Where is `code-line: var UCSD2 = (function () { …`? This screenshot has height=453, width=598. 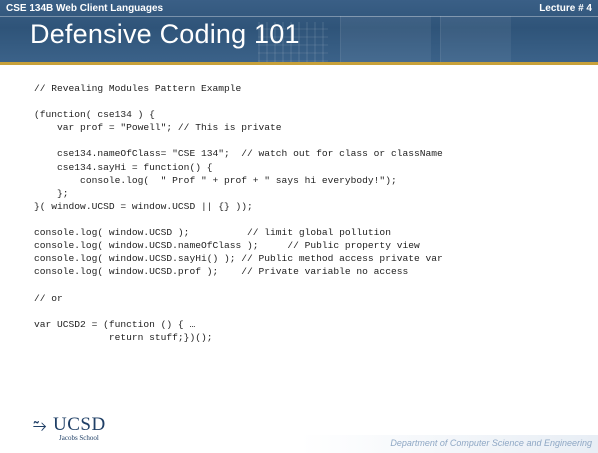 code-line: var UCSD2 = (function () { … is located at coordinates (115, 324).